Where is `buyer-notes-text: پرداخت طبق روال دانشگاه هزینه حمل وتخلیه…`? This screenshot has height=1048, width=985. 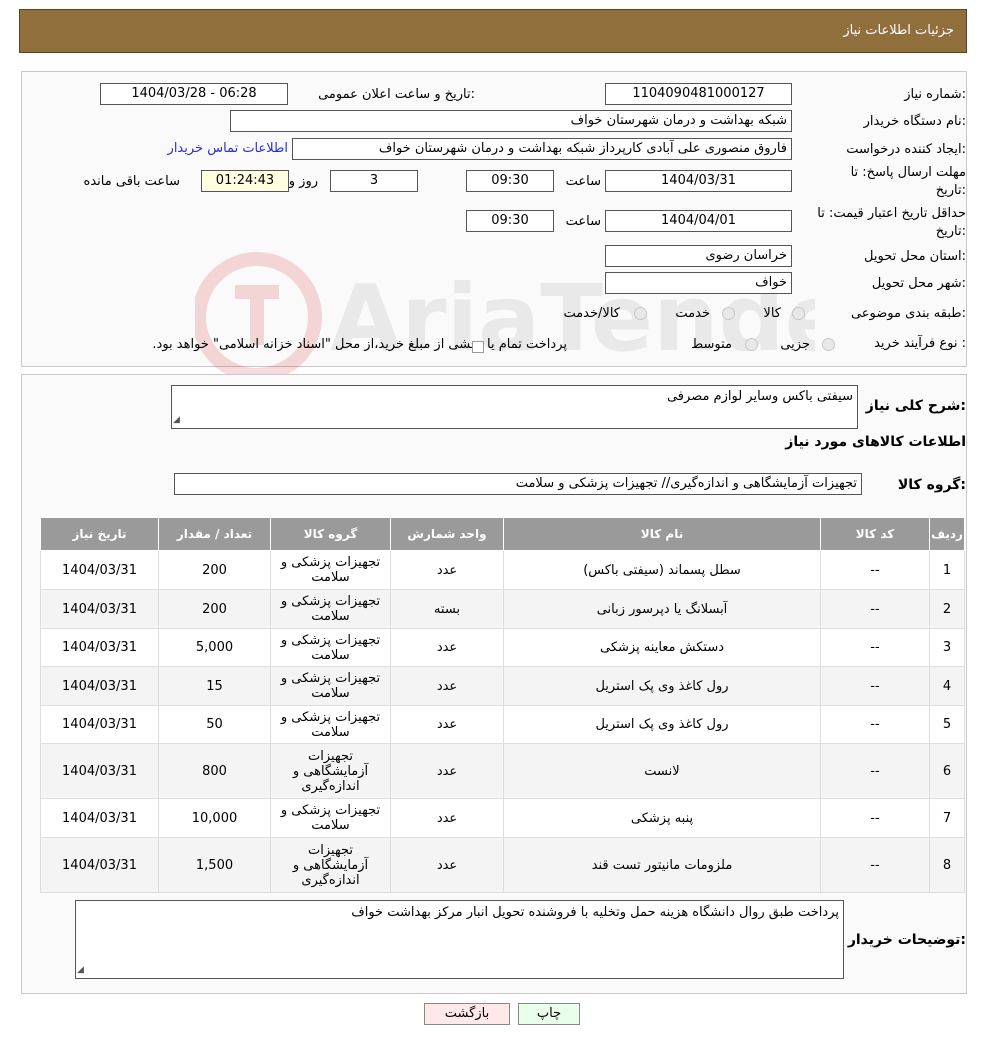 buyer-notes-text: پرداخت طبق روال دانشگاه هزینه حمل وتخلیه… is located at coordinates (595, 912).